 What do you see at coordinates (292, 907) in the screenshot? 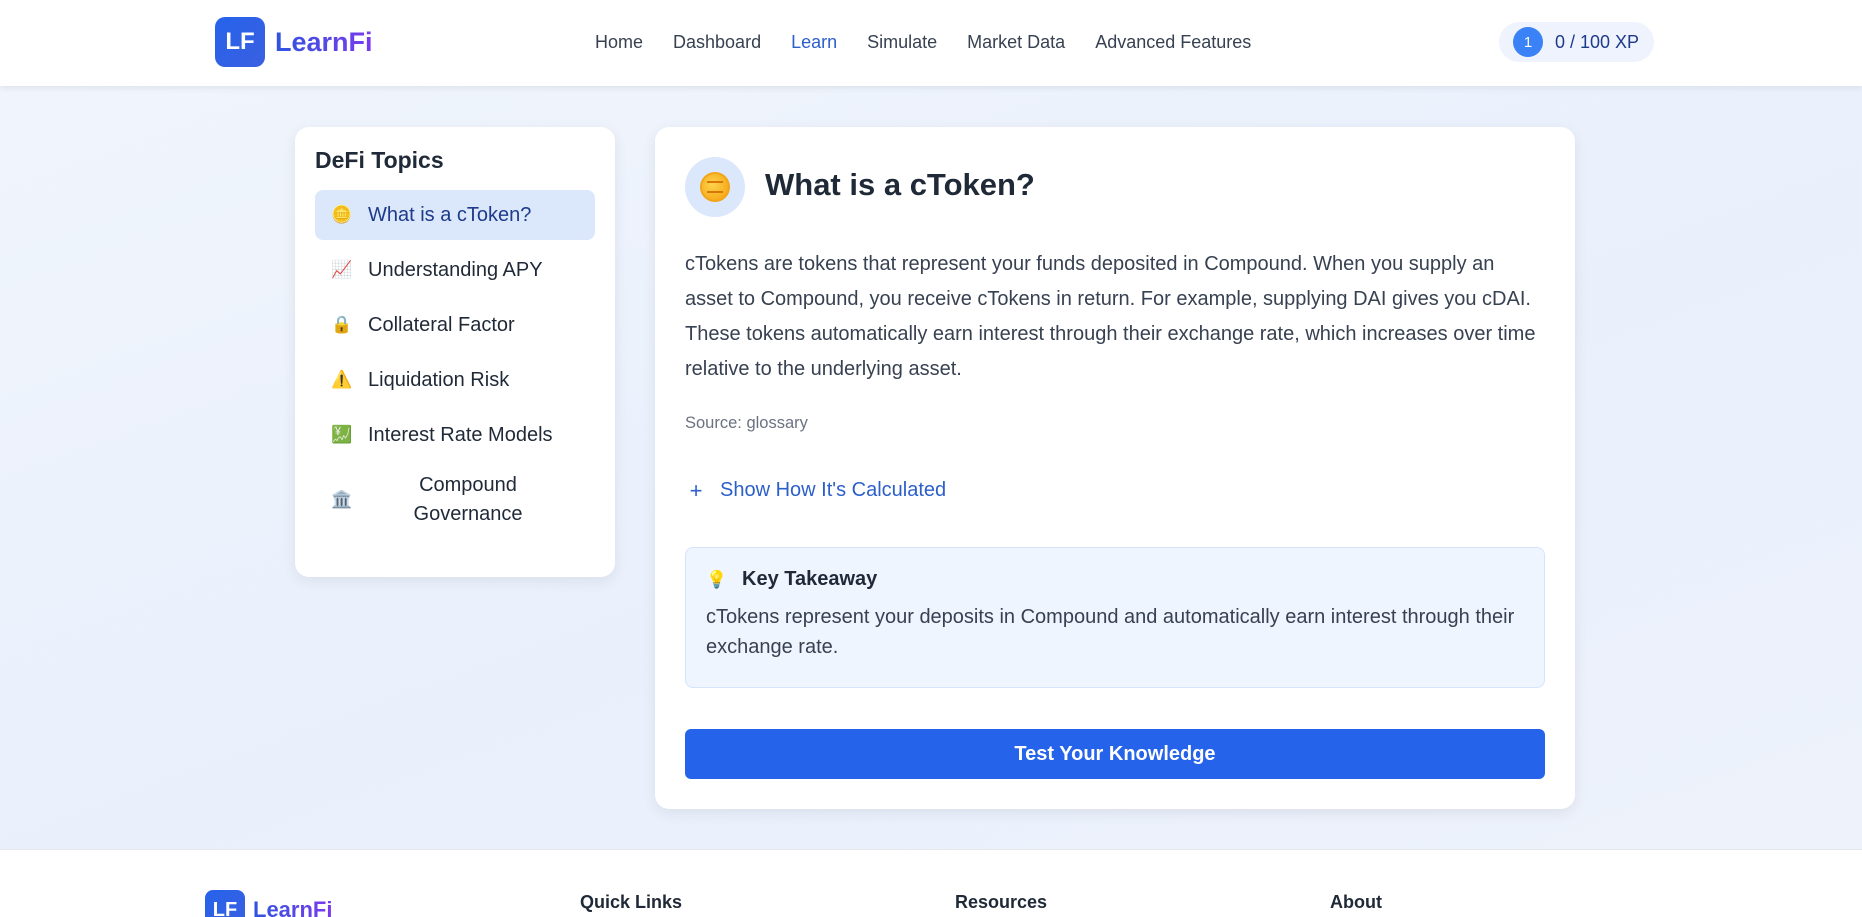
I see `footer-logo-text: LearnFi` at bounding box center [292, 907].